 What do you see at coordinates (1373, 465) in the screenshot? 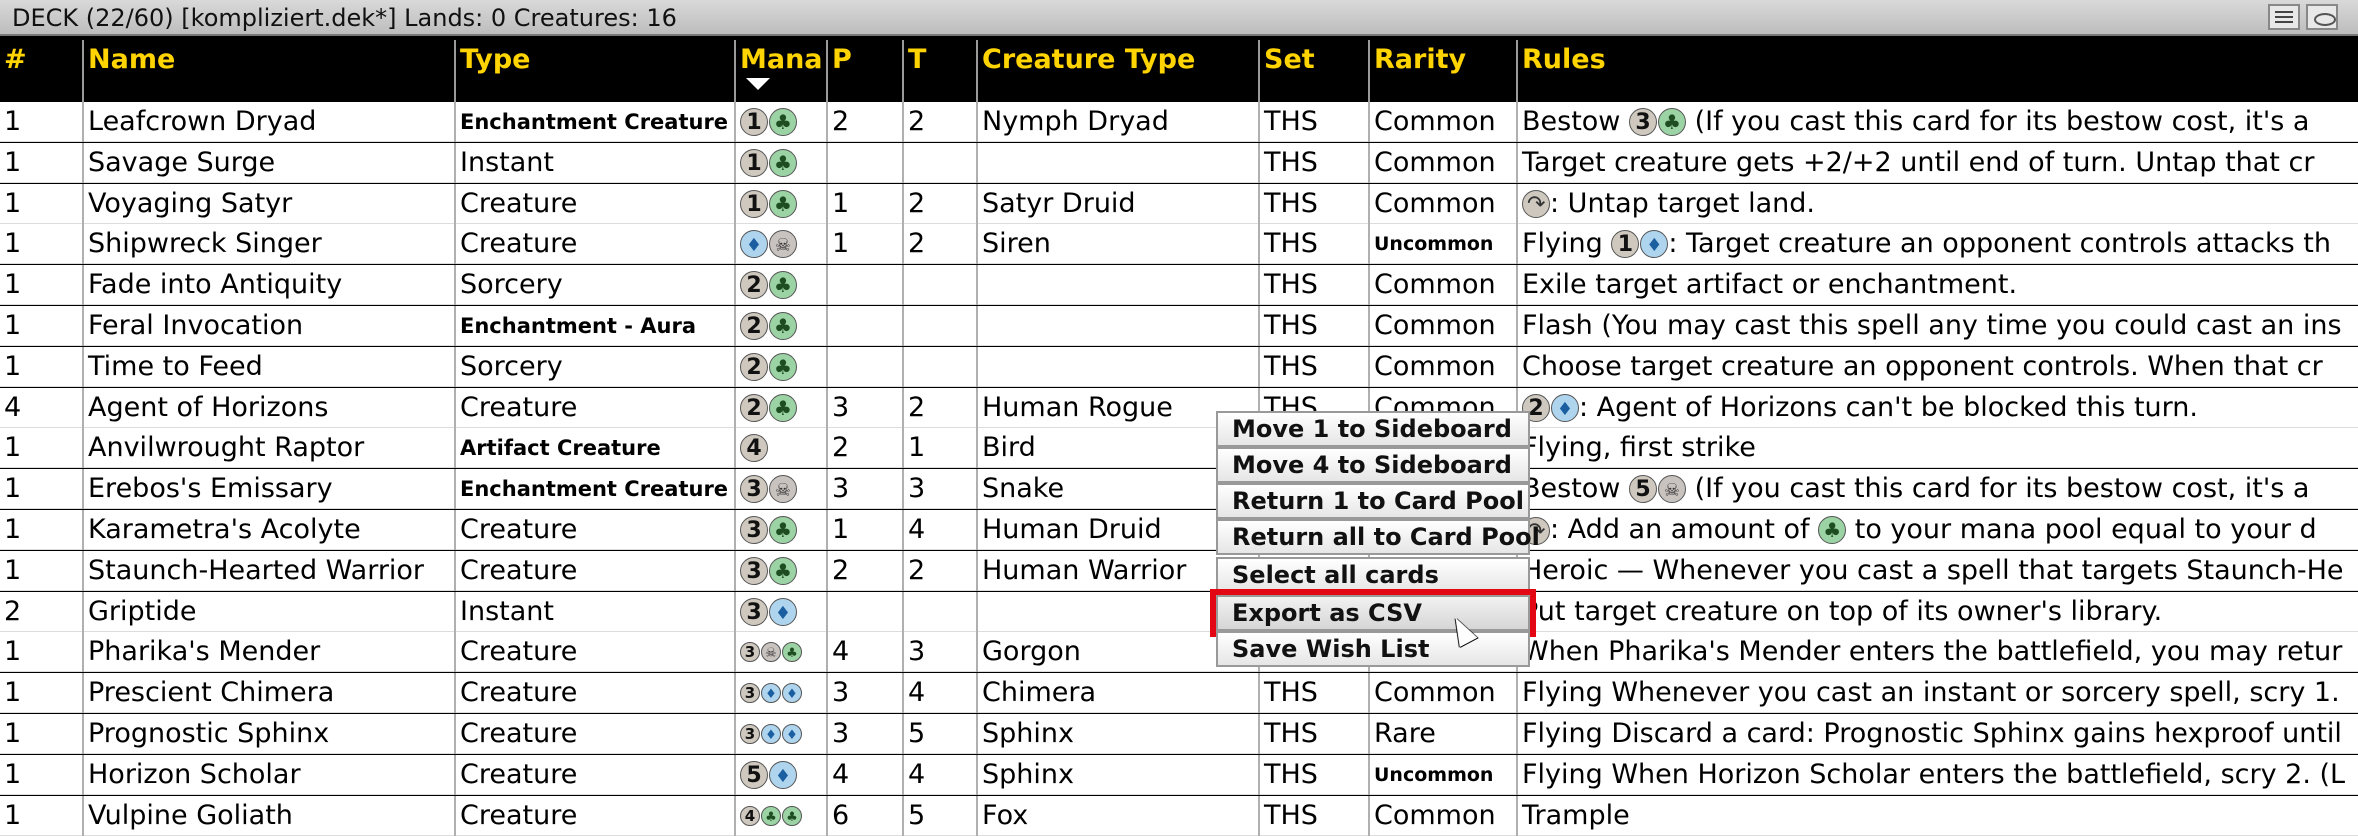
I see `menu-item-move-4-to-sideboard: Move 4 to Sideboard` at bounding box center [1373, 465].